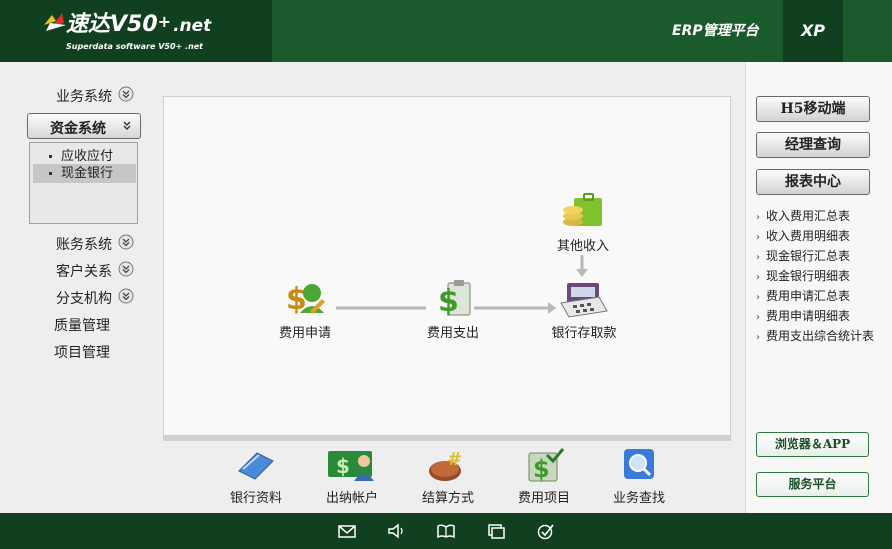 This screenshot has width=892, height=549. I want to click on flow-node-expense-request: $ 费用申请, so click(305, 310).